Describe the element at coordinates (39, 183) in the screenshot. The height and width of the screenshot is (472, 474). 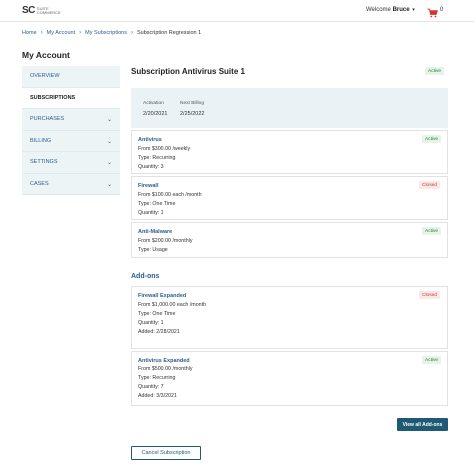
I see `nav-item-label: CASES` at that location.